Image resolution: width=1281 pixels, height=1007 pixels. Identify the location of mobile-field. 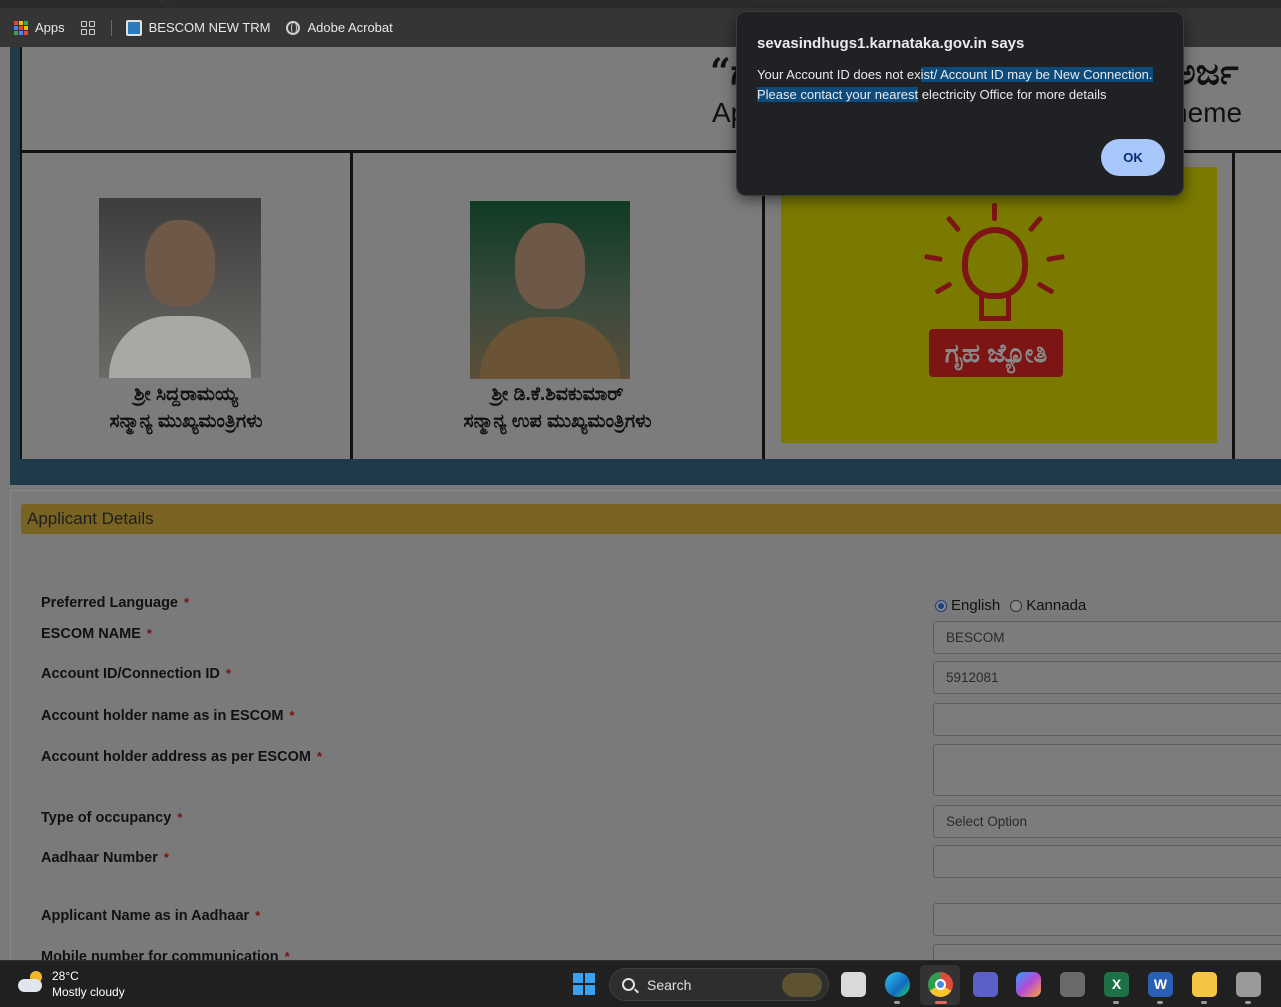
(1107, 952).